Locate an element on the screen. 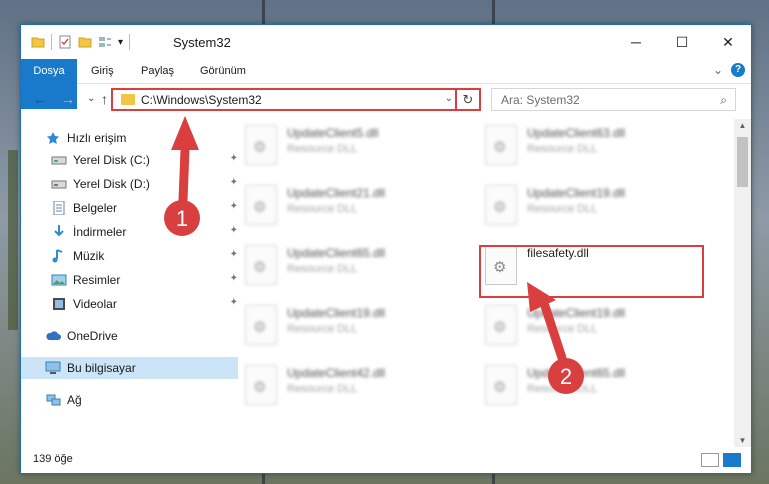 This screenshot has width=769, height=484. expand-ribbon-icon: ⌄ is located at coordinates (718, 70).